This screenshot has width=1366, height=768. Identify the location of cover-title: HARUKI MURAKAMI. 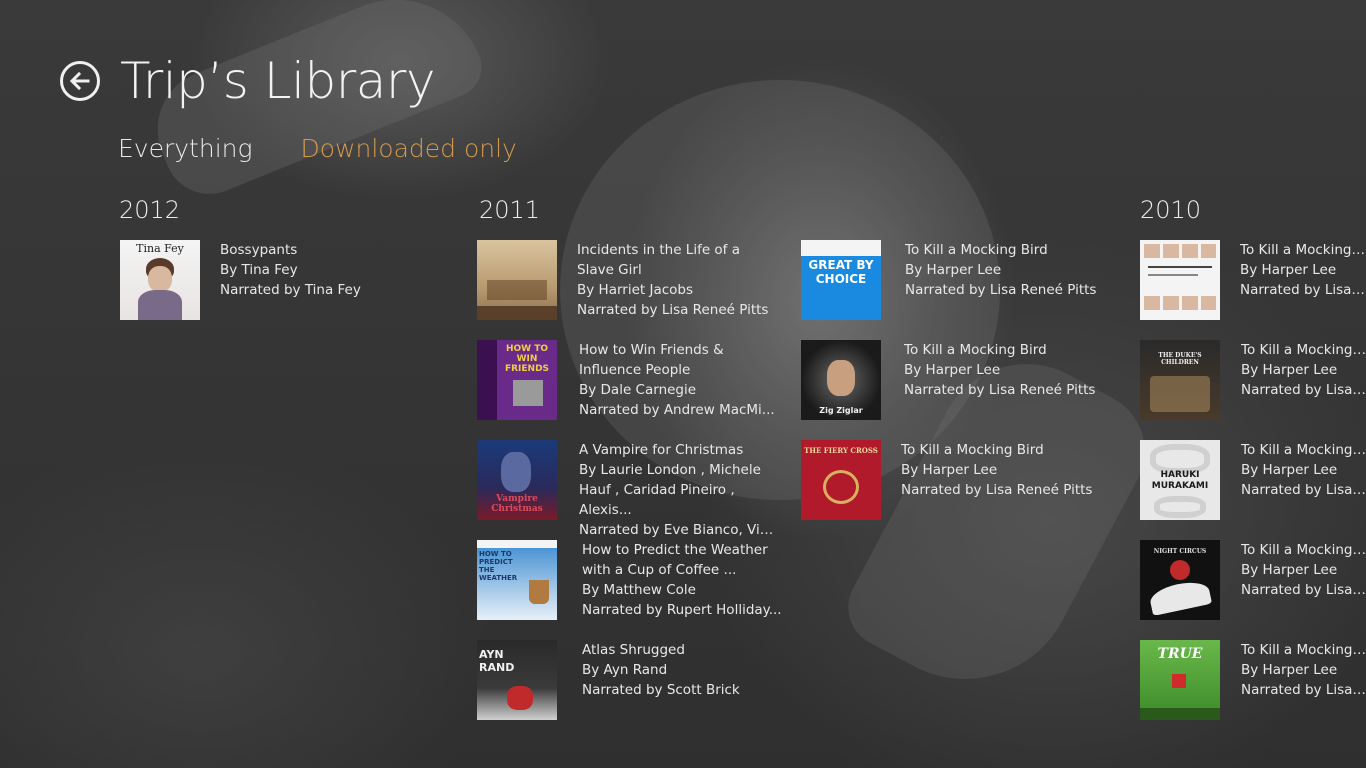
(1180, 480).